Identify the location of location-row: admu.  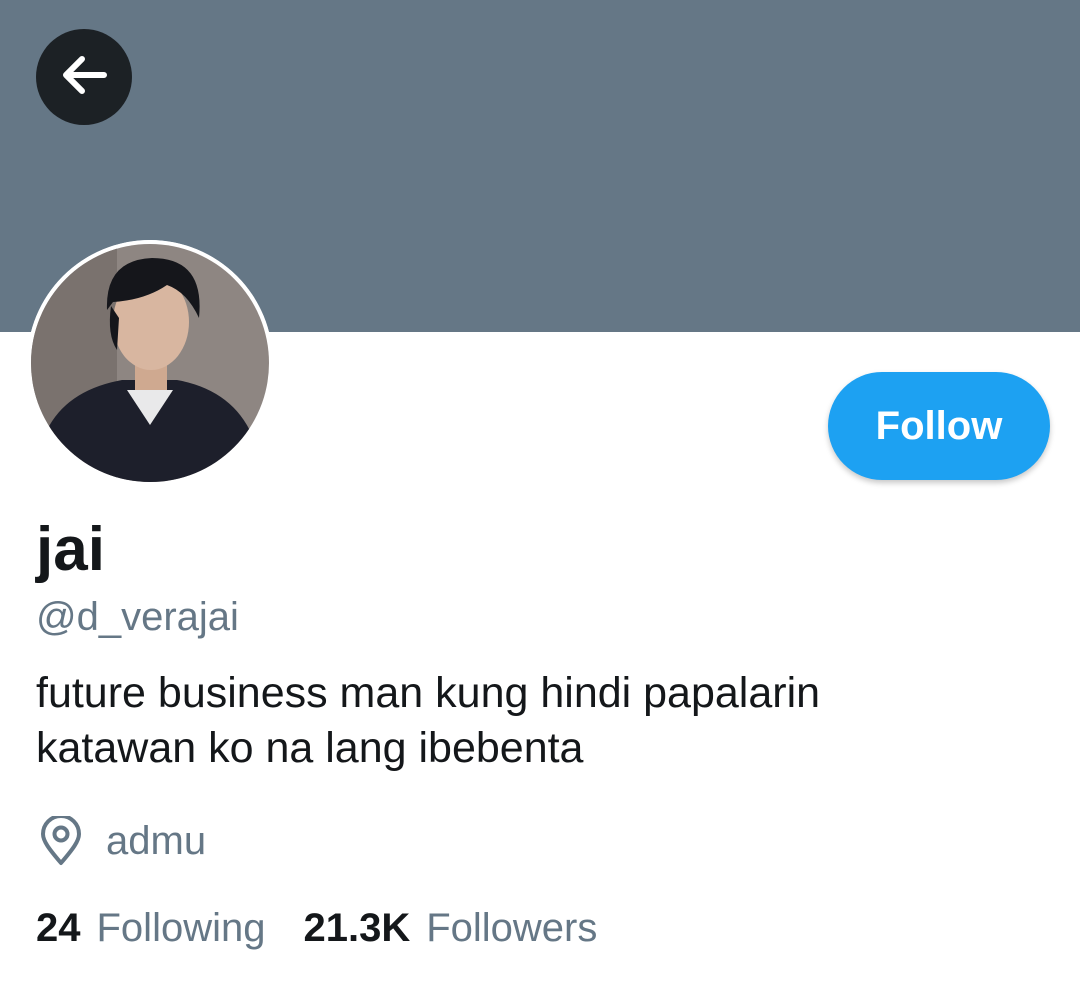
(122, 841).